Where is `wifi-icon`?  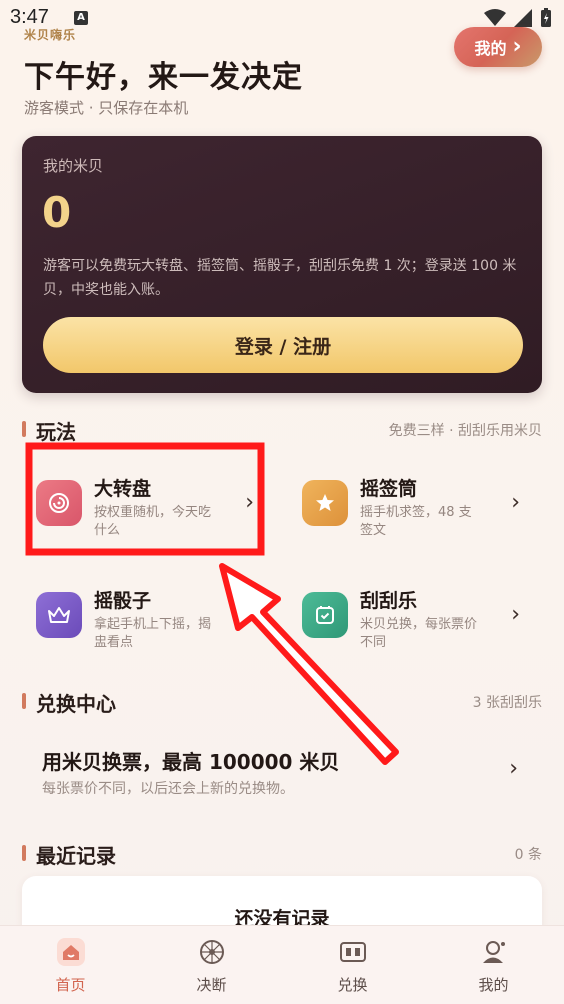
wifi-icon is located at coordinates (495, 17).